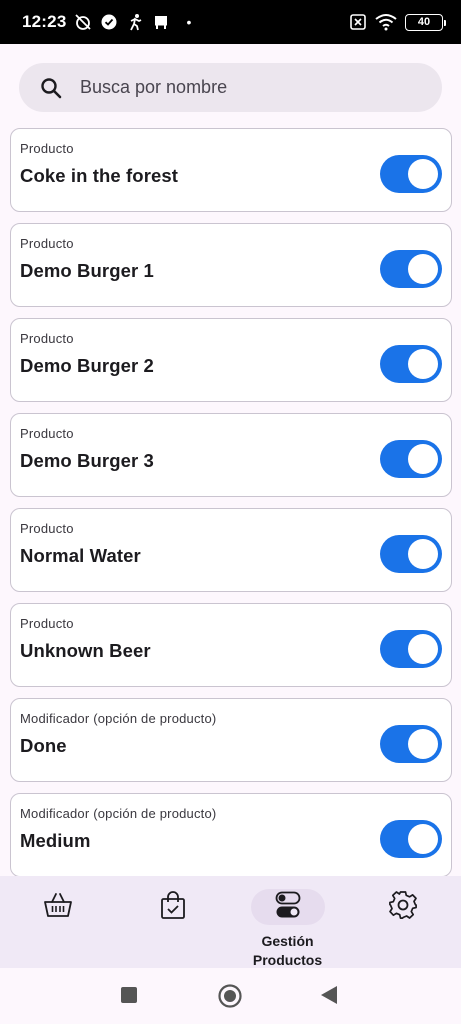 This screenshot has width=461, height=1024. I want to click on shopping-bag-check-icon, so click(173, 907).